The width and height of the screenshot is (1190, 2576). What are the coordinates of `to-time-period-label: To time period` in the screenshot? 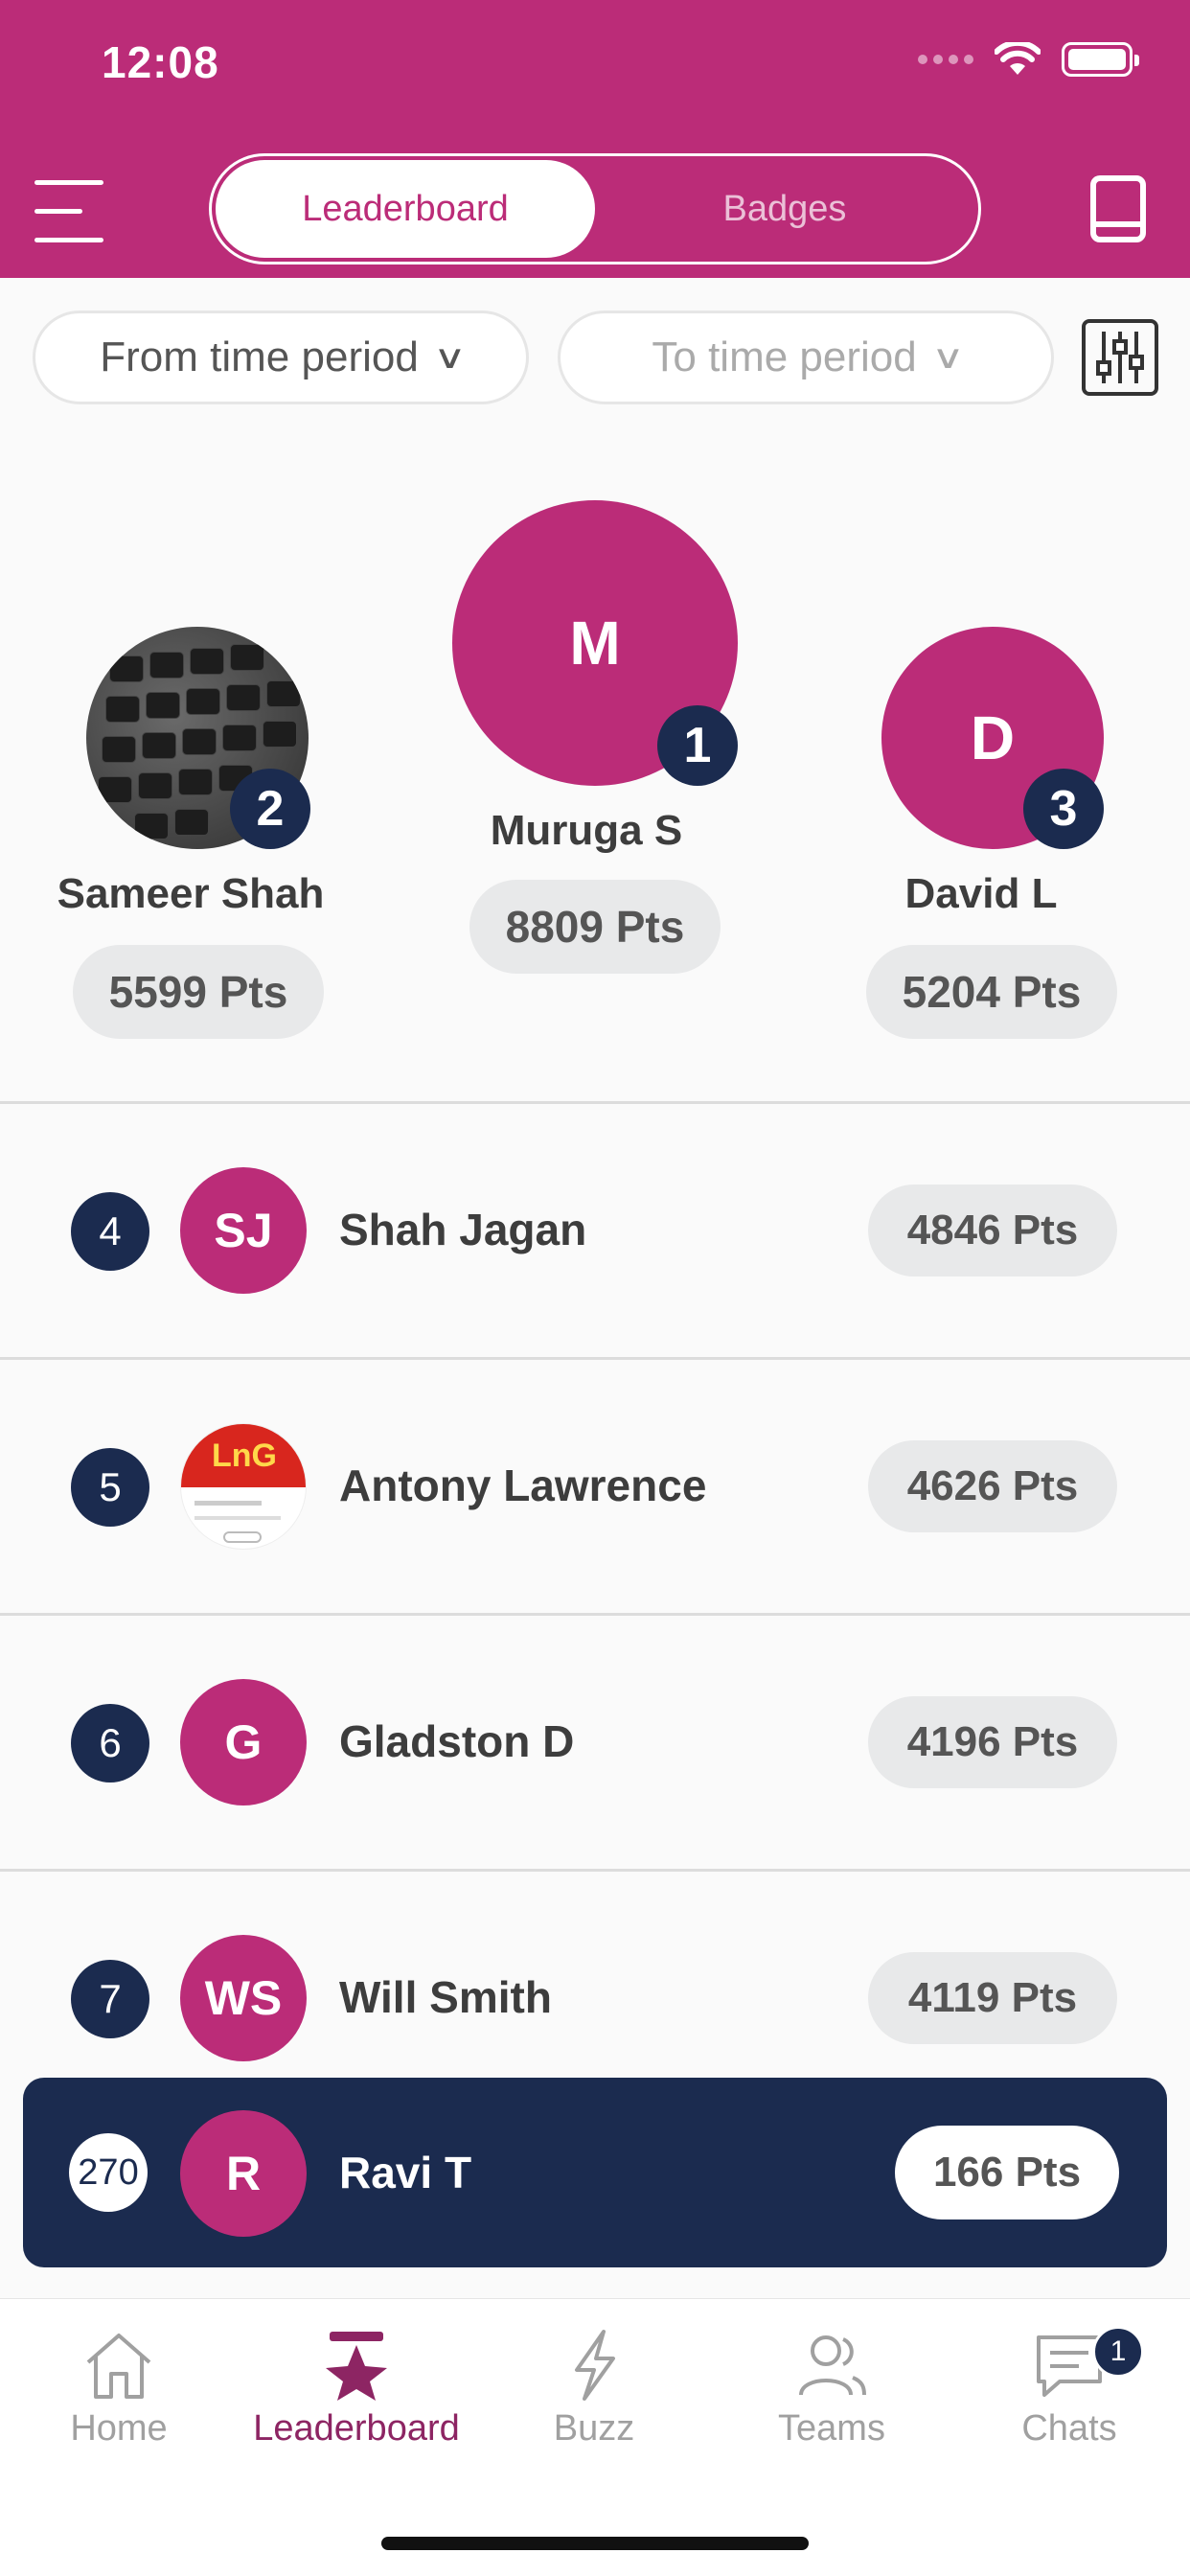 It's located at (785, 357).